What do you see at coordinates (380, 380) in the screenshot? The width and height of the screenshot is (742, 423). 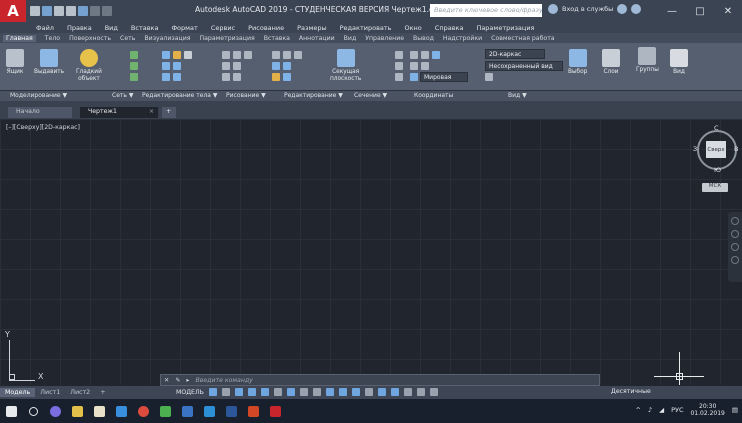 I see `command-line: ✕ ✎ ▸ Введите команду` at bounding box center [380, 380].